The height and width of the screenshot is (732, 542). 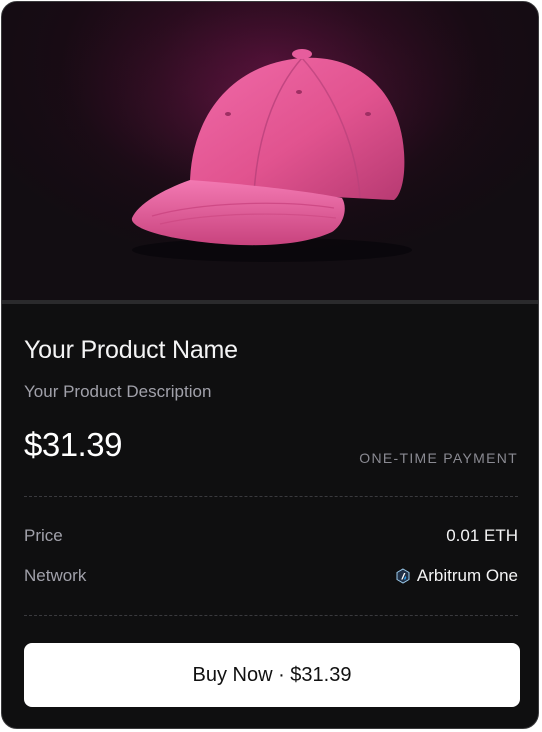 What do you see at coordinates (438, 458) in the screenshot?
I see `payment-type-label: ONE-TIME PAYMENT` at bounding box center [438, 458].